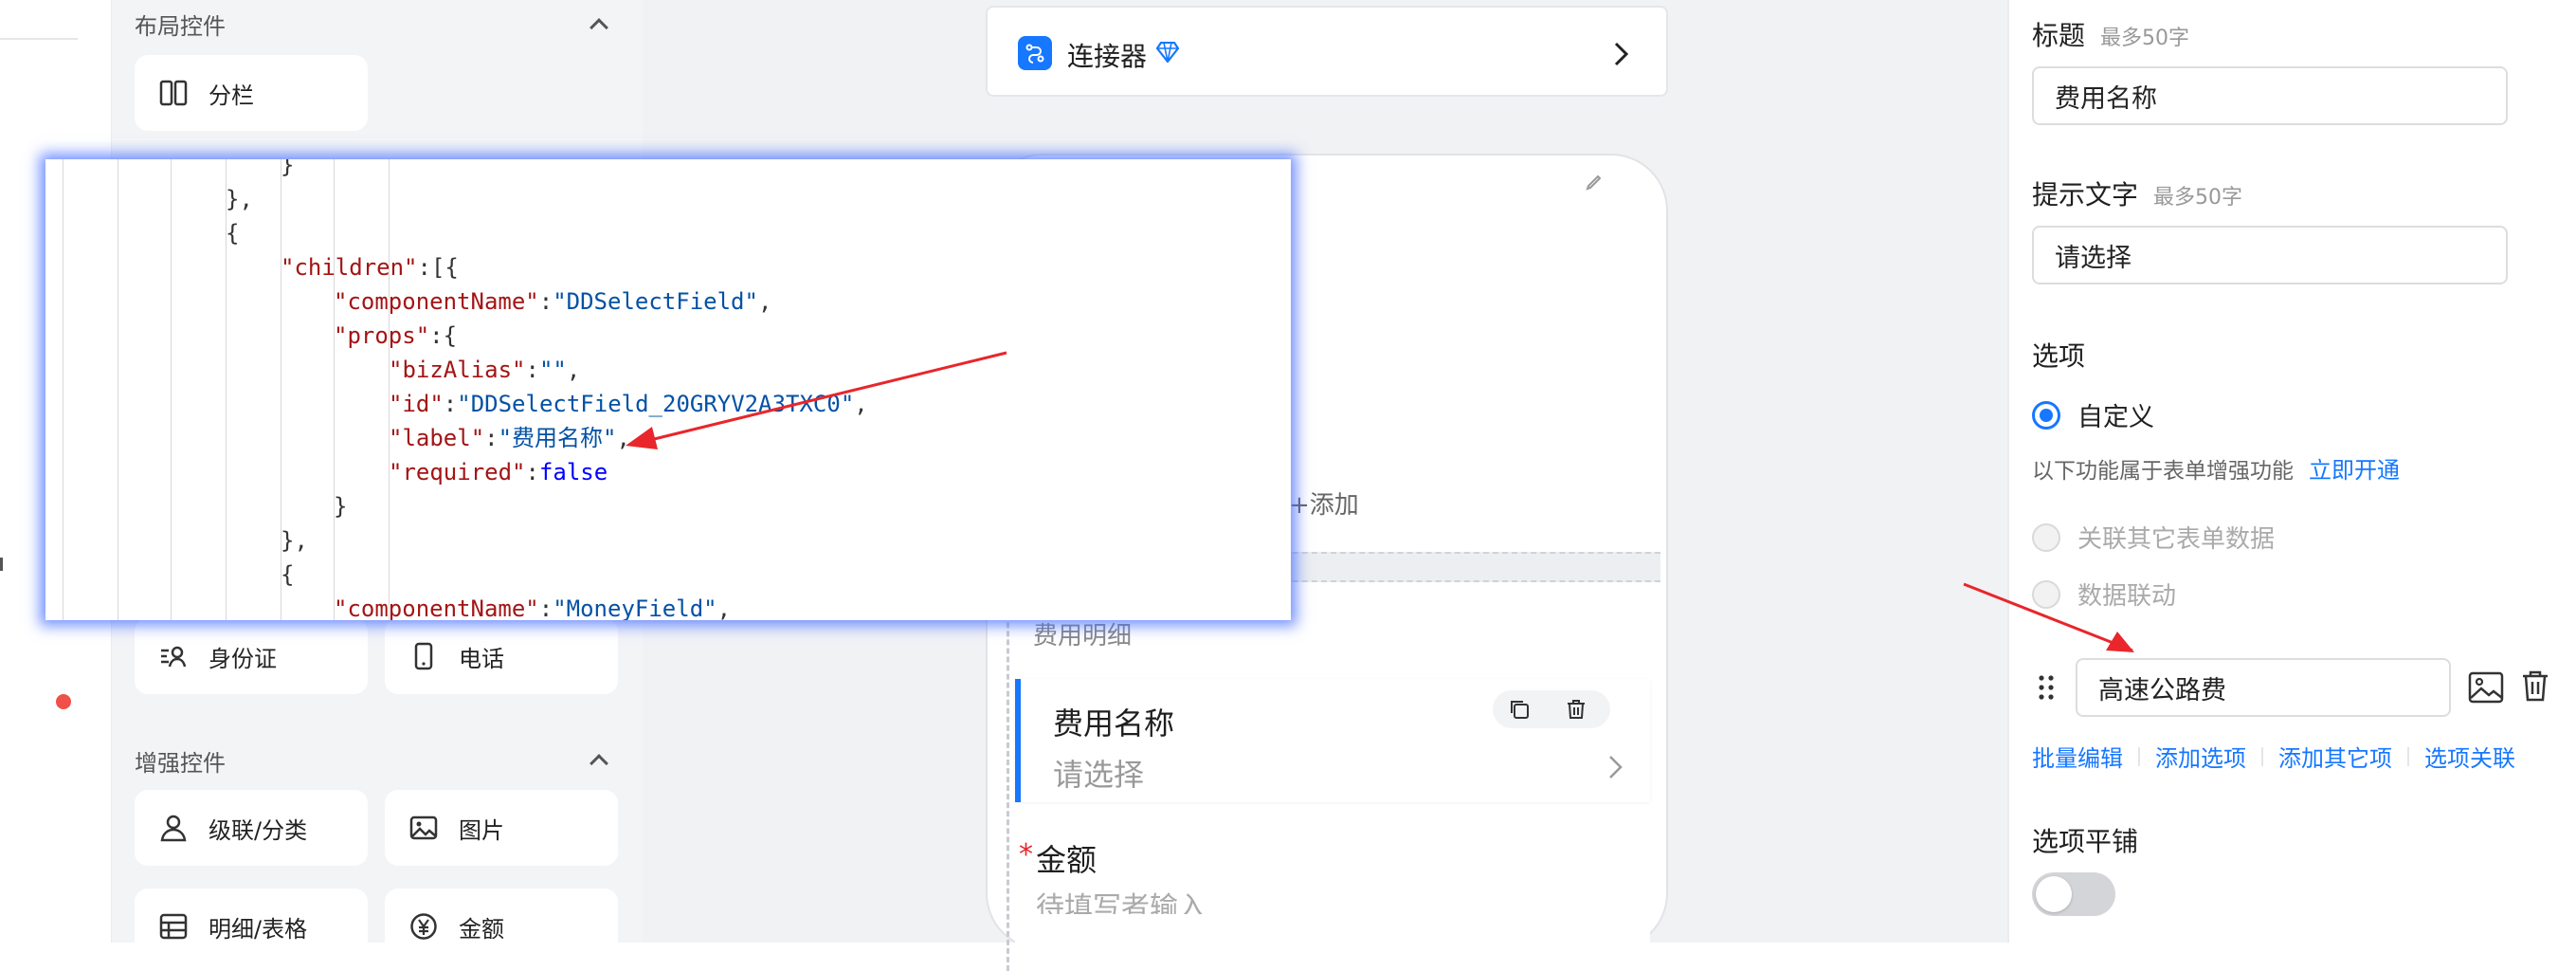  I want to click on link-other-form-label: 关联其它表单数据, so click(2176, 539).